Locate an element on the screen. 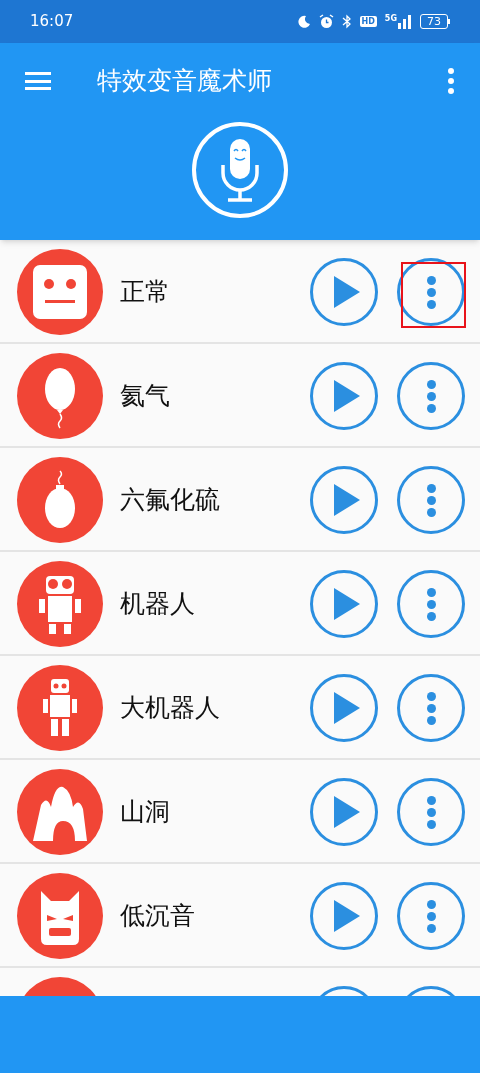  hd-badge: HD is located at coordinates (368, 21).